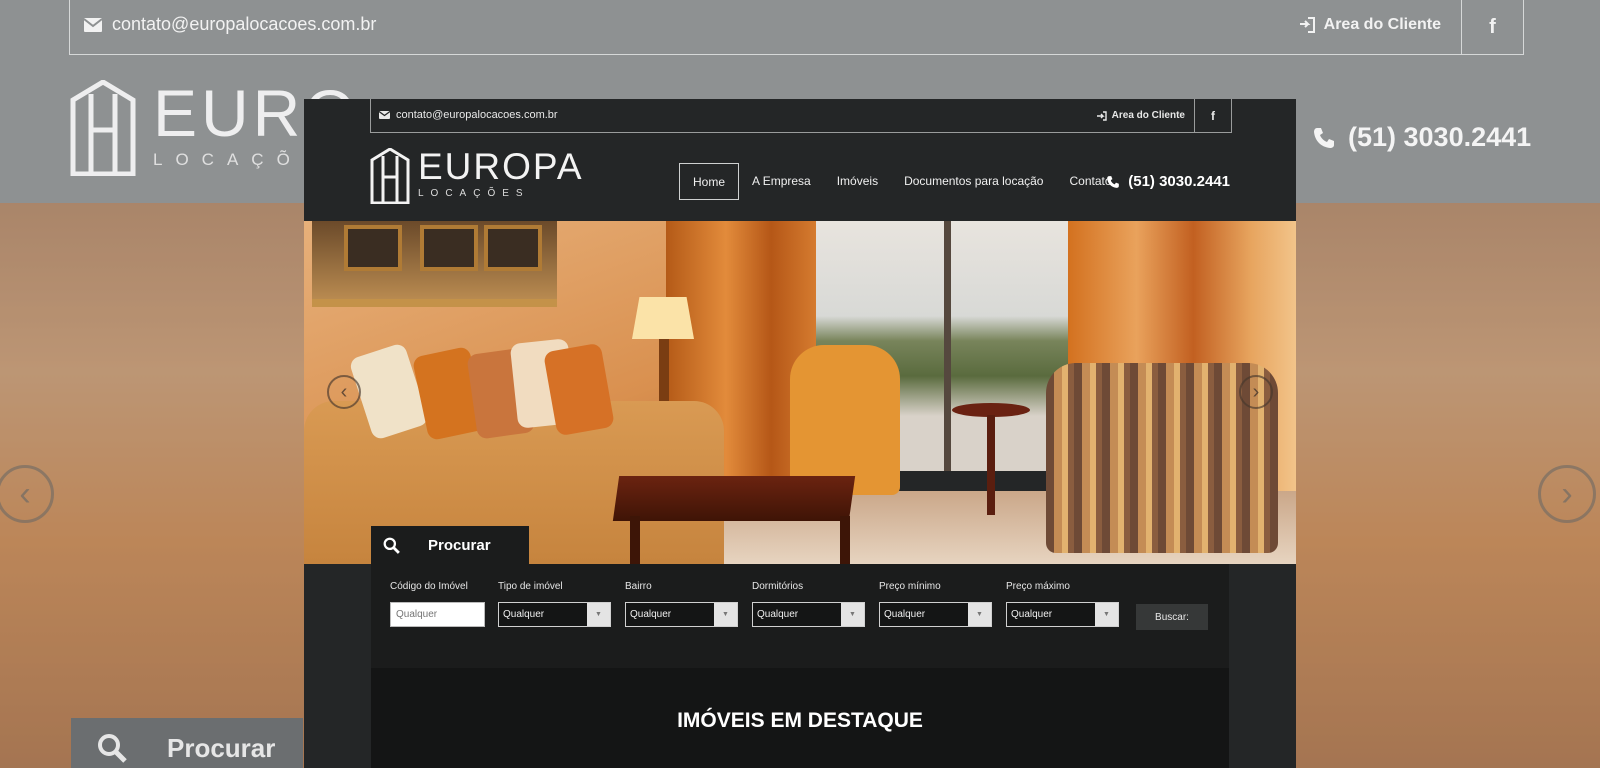  I want to click on nav-item-documentos: Documentos para locação, so click(973, 181).